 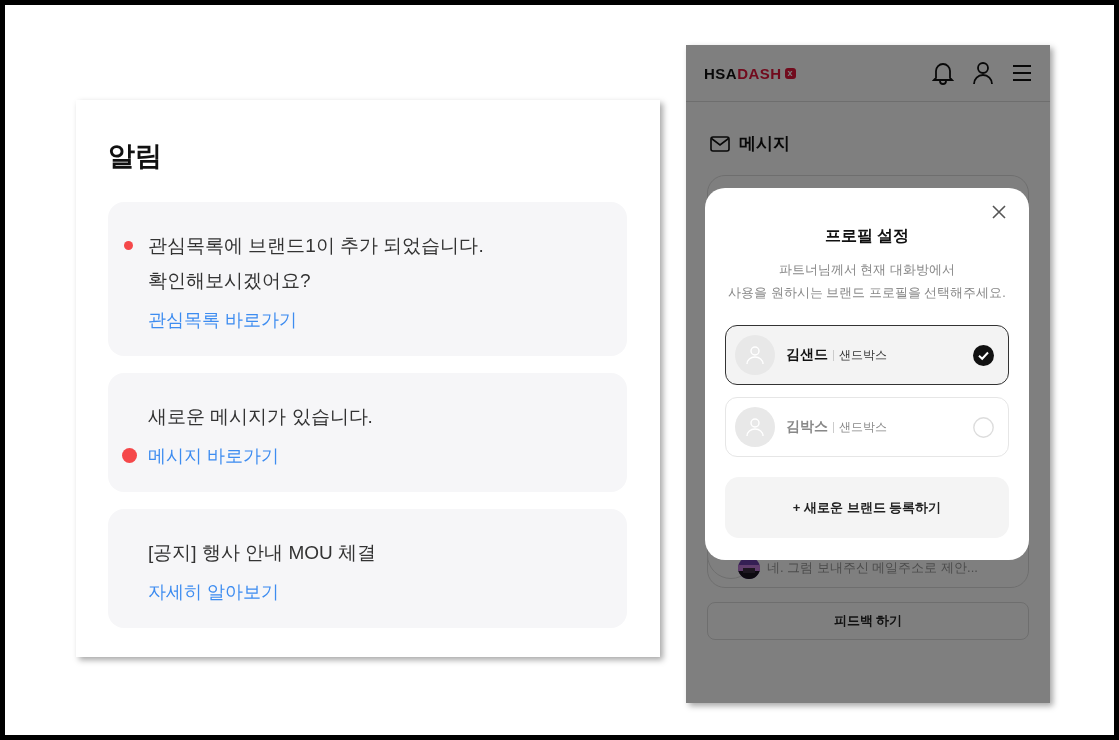 What do you see at coordinates (943, 73) in the screenshot?
I see `bell-icon` at bounding box center [943, 73].